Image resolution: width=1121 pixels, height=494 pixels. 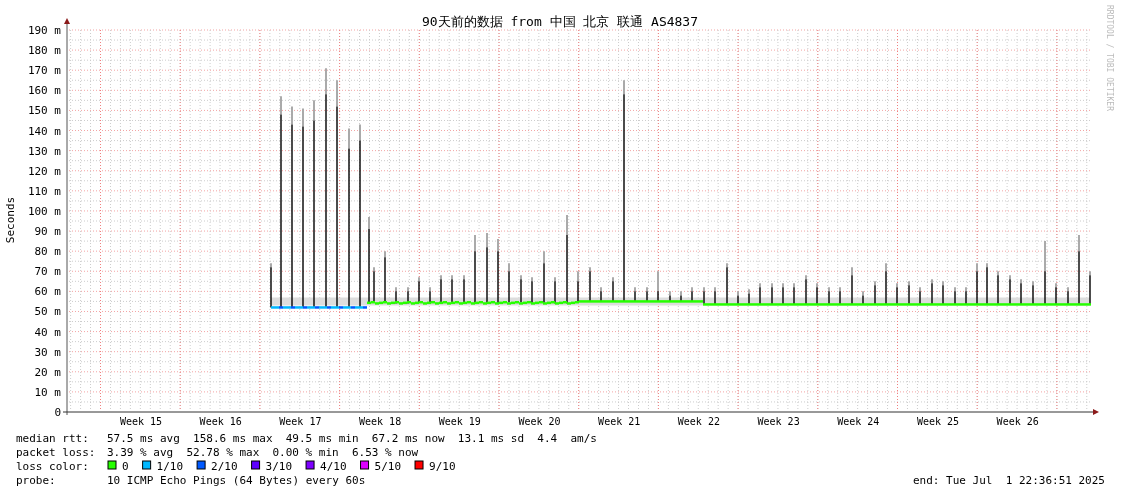 What do you see at coordinates (236, 480) in the screenshot?
I see `legend-value: 10 ICMP Echo Pings (64 Bytes) every 60s` at bounding box center [236, 480].